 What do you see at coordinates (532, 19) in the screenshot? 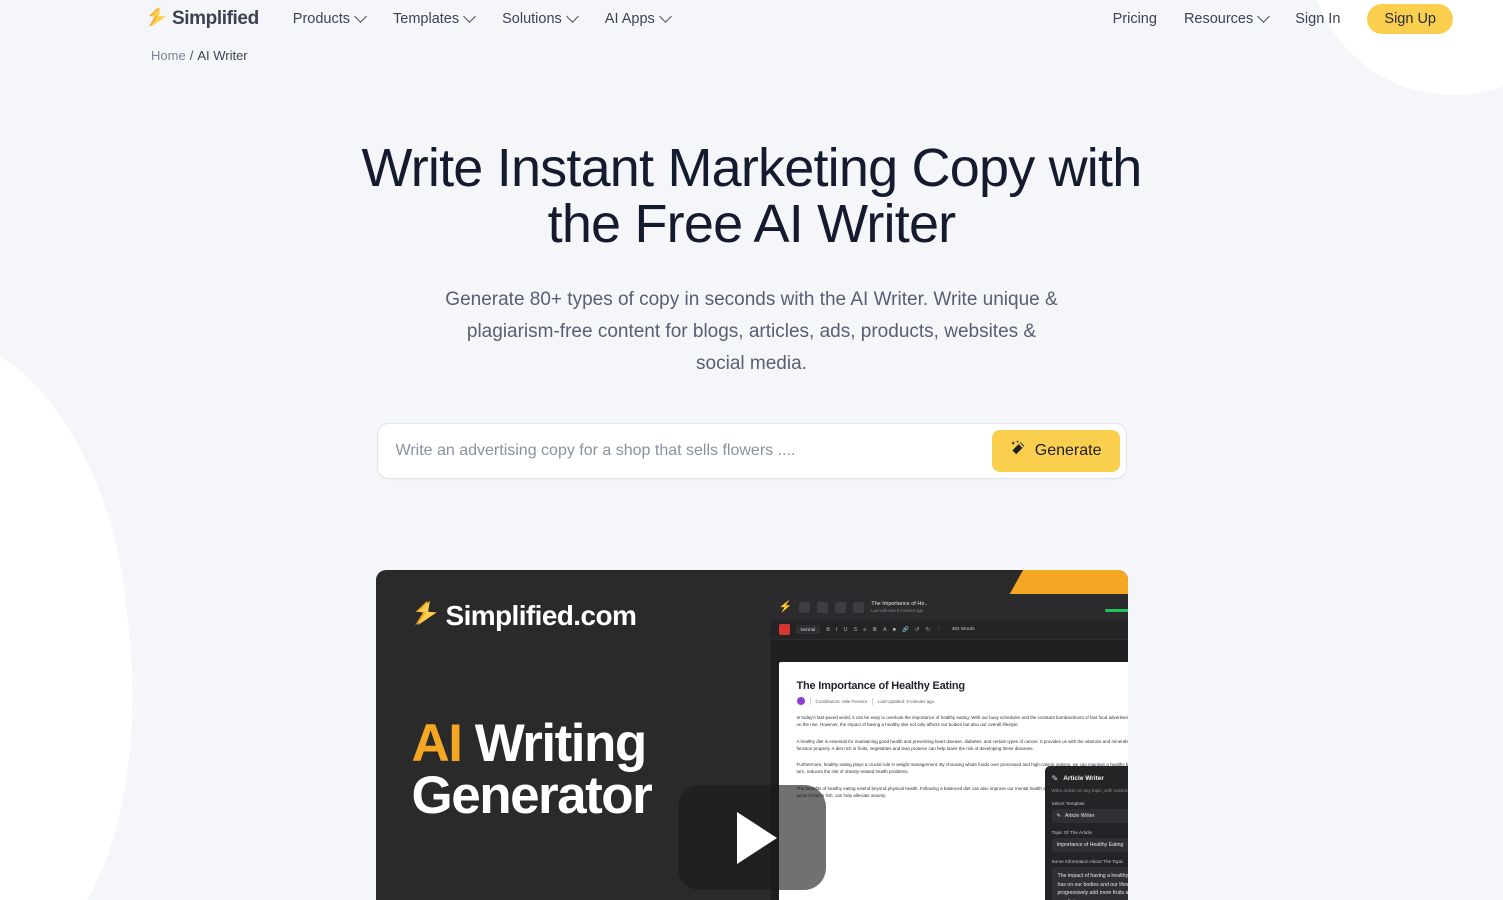
I see `nav-label: Solutions` at bounding box center [532, 19].